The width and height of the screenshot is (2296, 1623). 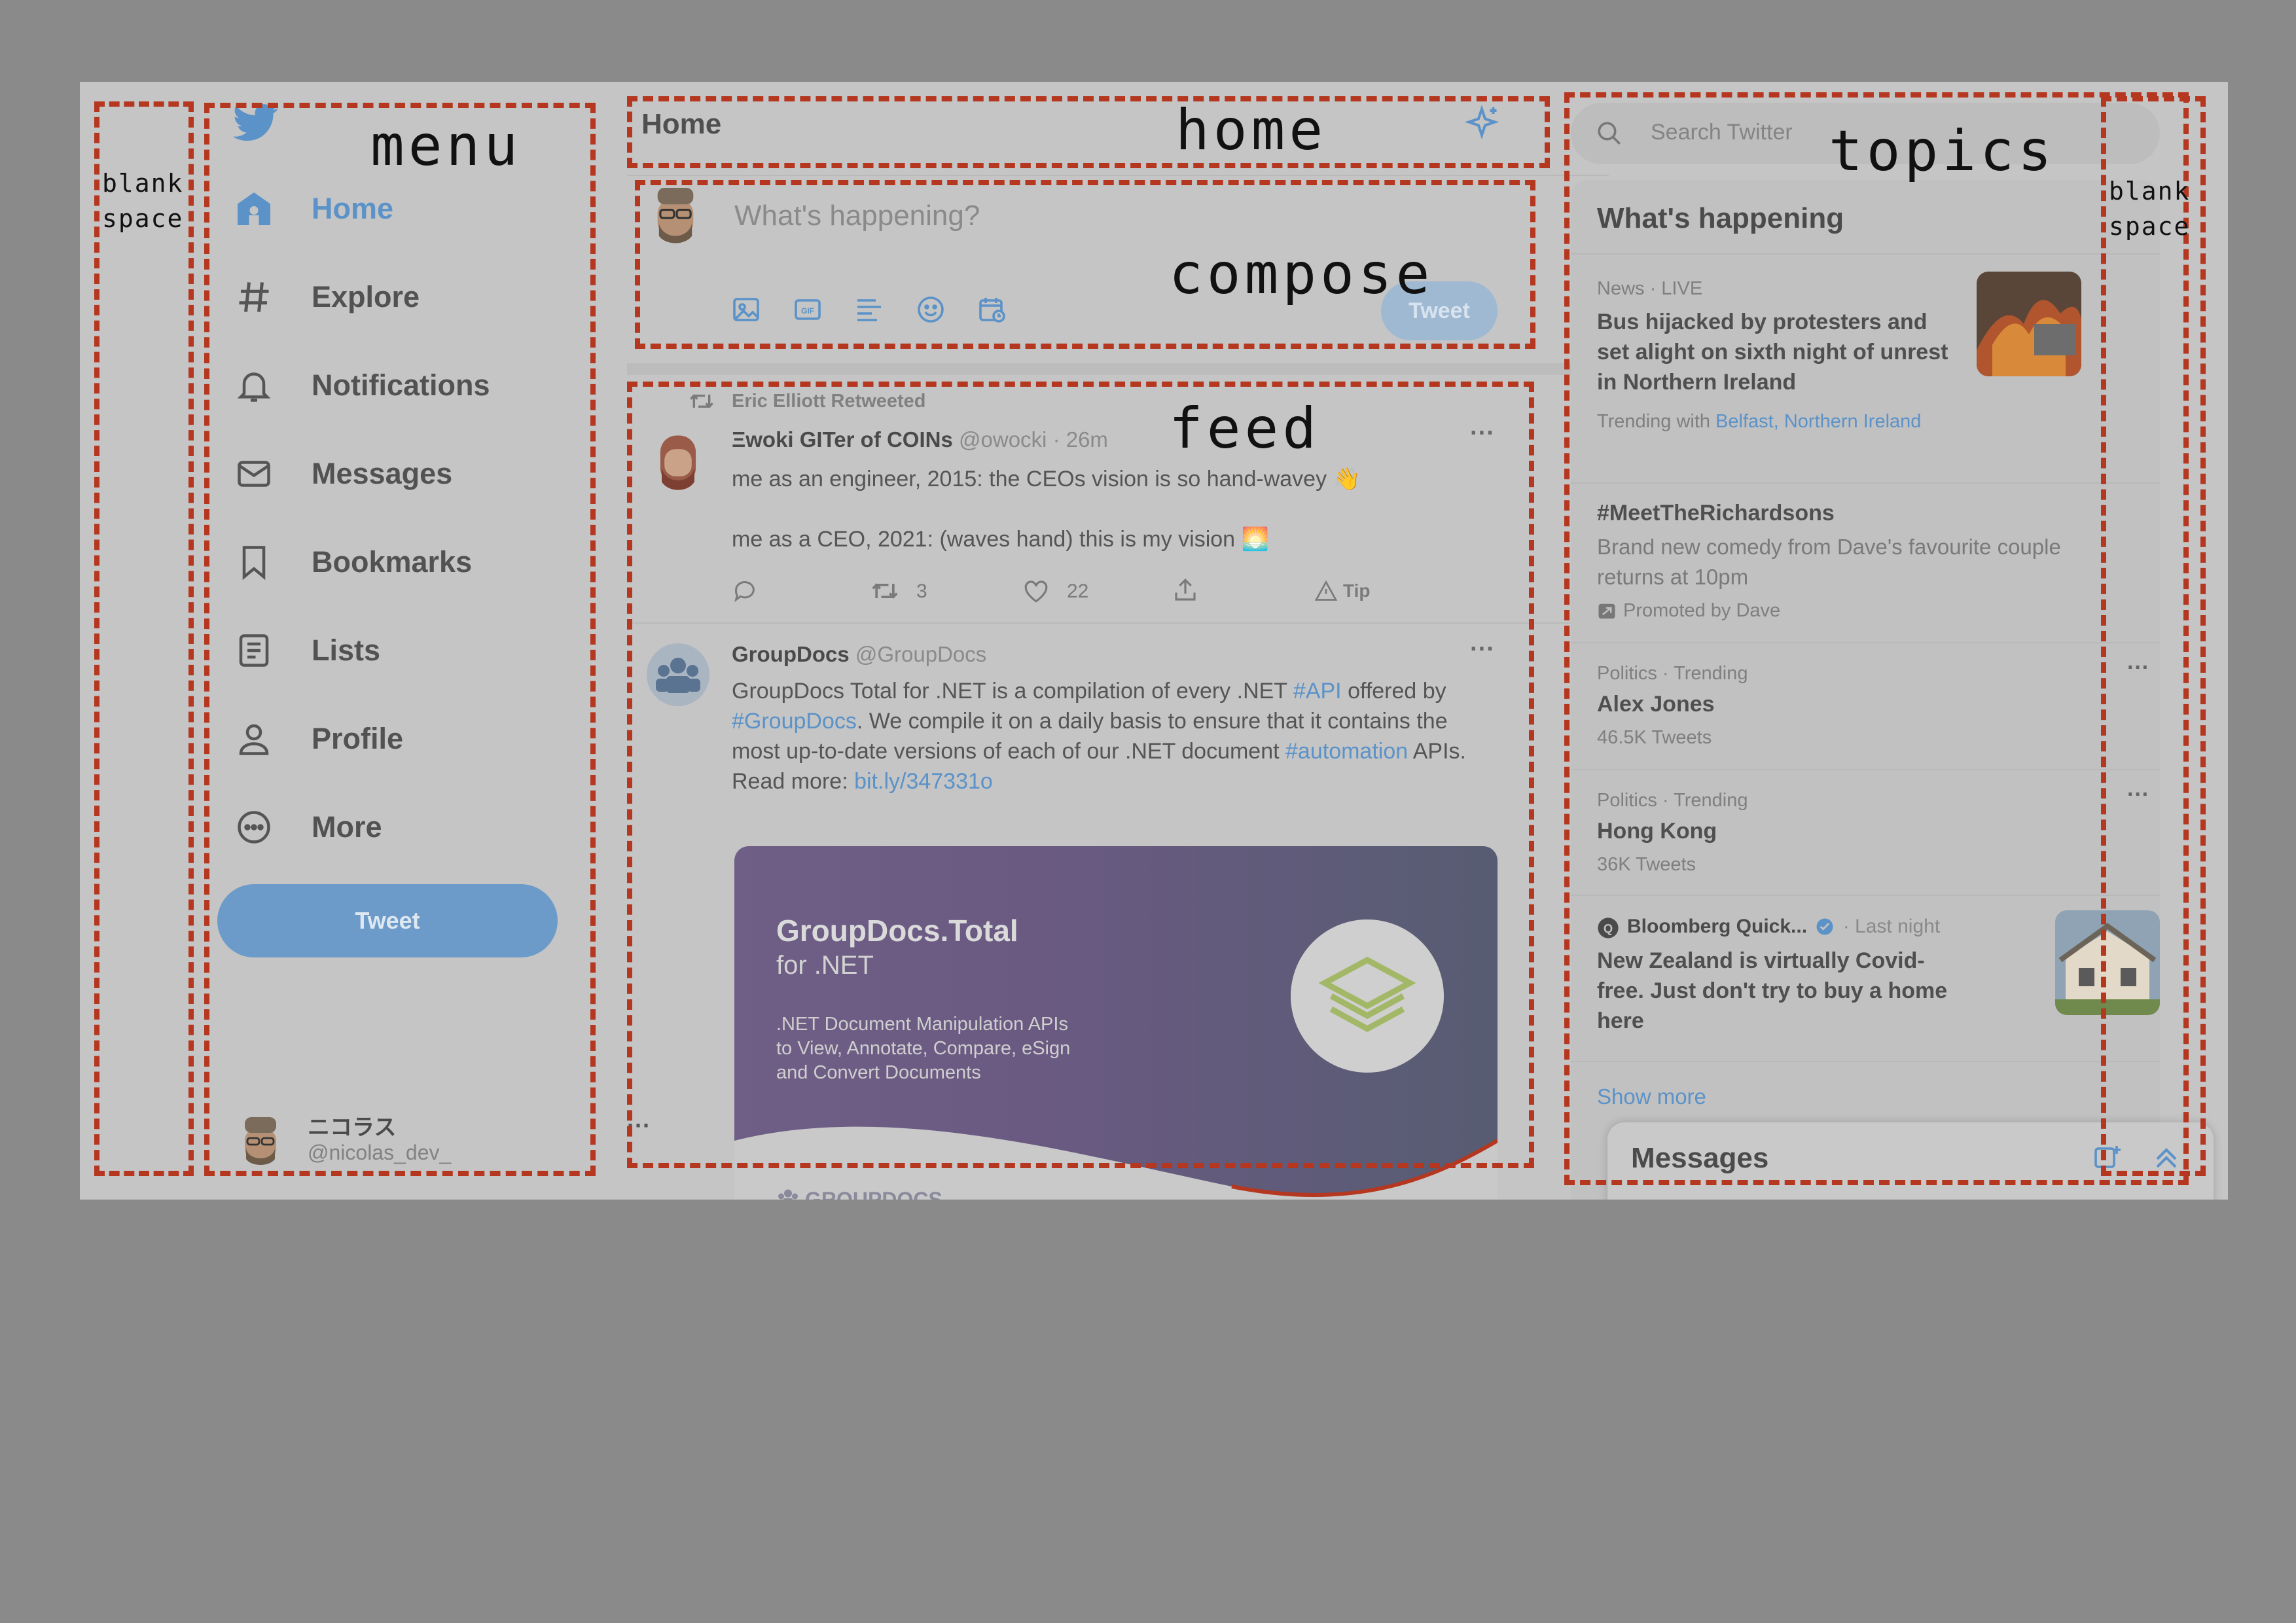 What do you see at coordinates (144, 638) in the screenshot?
I see `blank-space-left-zone` at bounding box center [144, 638].